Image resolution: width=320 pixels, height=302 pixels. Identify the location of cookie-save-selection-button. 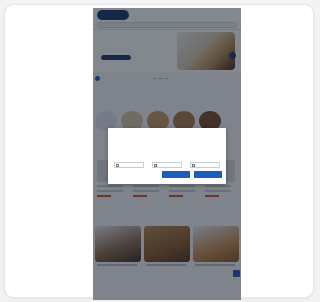
(176, 174).